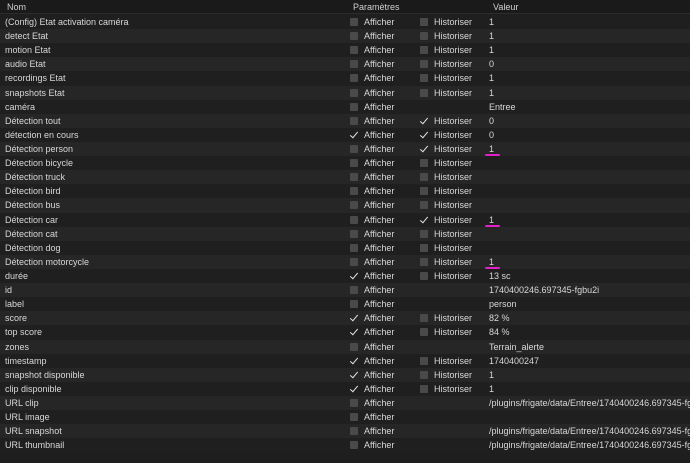  I want to click on row-name: (Config) Etat activation caméra, so click(67, 22).